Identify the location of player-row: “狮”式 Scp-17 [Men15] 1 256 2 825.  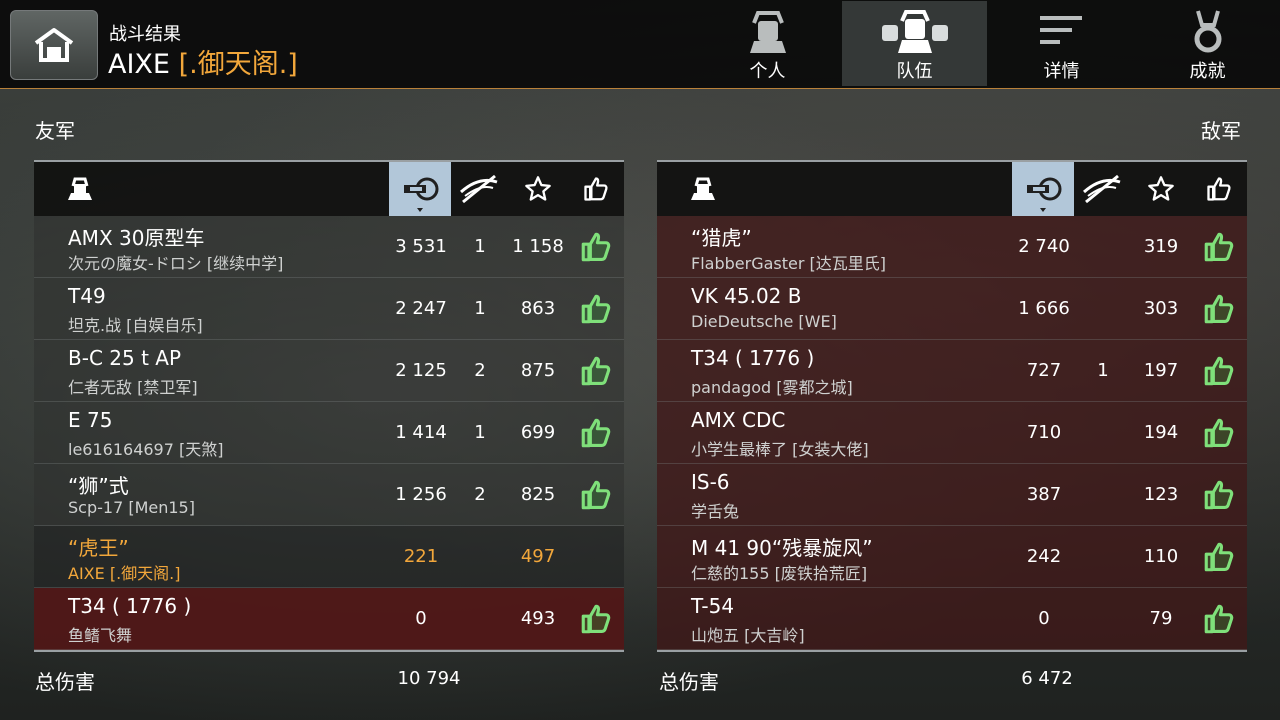
(329, 495).